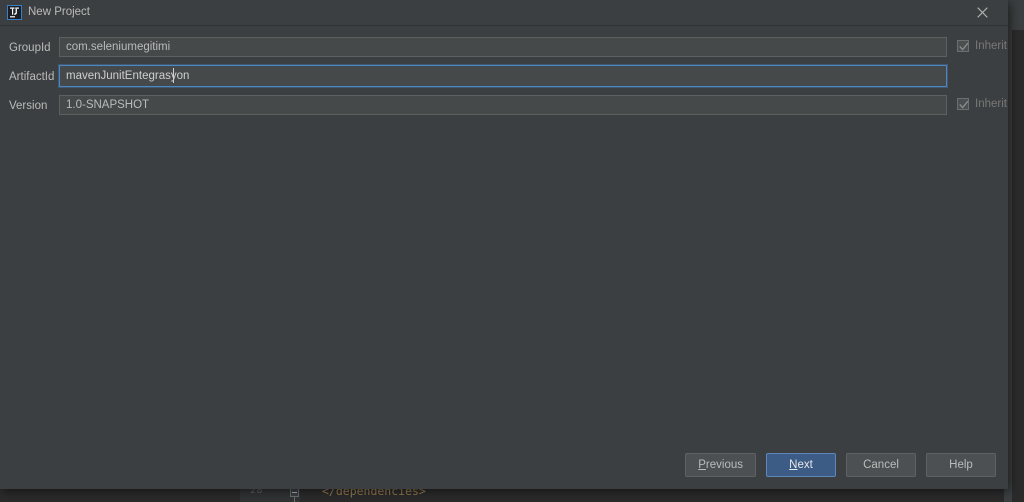 This screenshot has height=502, width=1024. What do you see at coordinates (991, 46) in the screenshot?
I see `groupid-inherit-label: Inherit` at bounding box center [991, 46].